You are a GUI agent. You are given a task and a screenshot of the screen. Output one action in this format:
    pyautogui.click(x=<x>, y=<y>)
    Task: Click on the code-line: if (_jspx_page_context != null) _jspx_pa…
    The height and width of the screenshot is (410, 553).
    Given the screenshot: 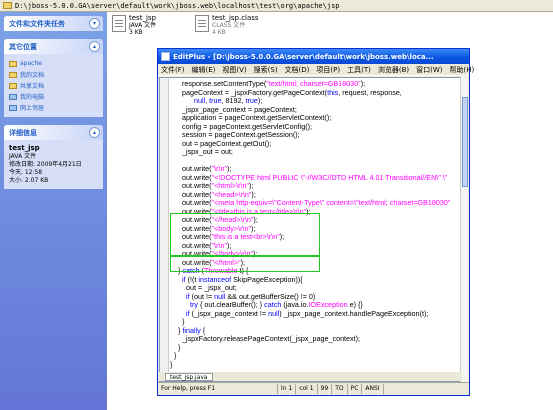 What is the action you would take?
    pyautogui.click(x=310, y=313)
    